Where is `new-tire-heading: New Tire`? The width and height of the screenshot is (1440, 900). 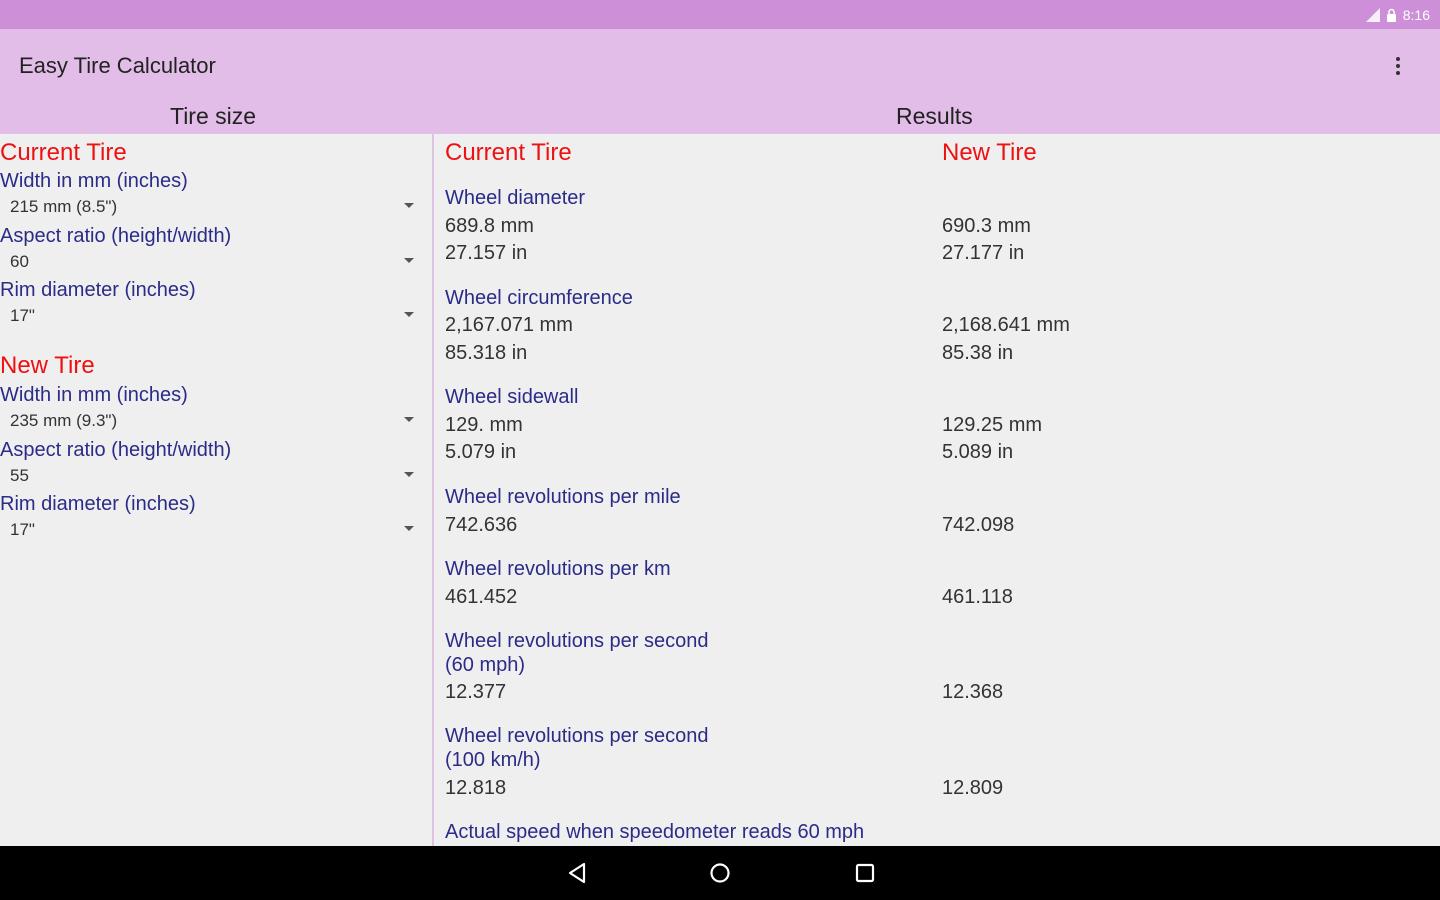 new-tire-heading: New Tire is located at coordinates (47, 365).